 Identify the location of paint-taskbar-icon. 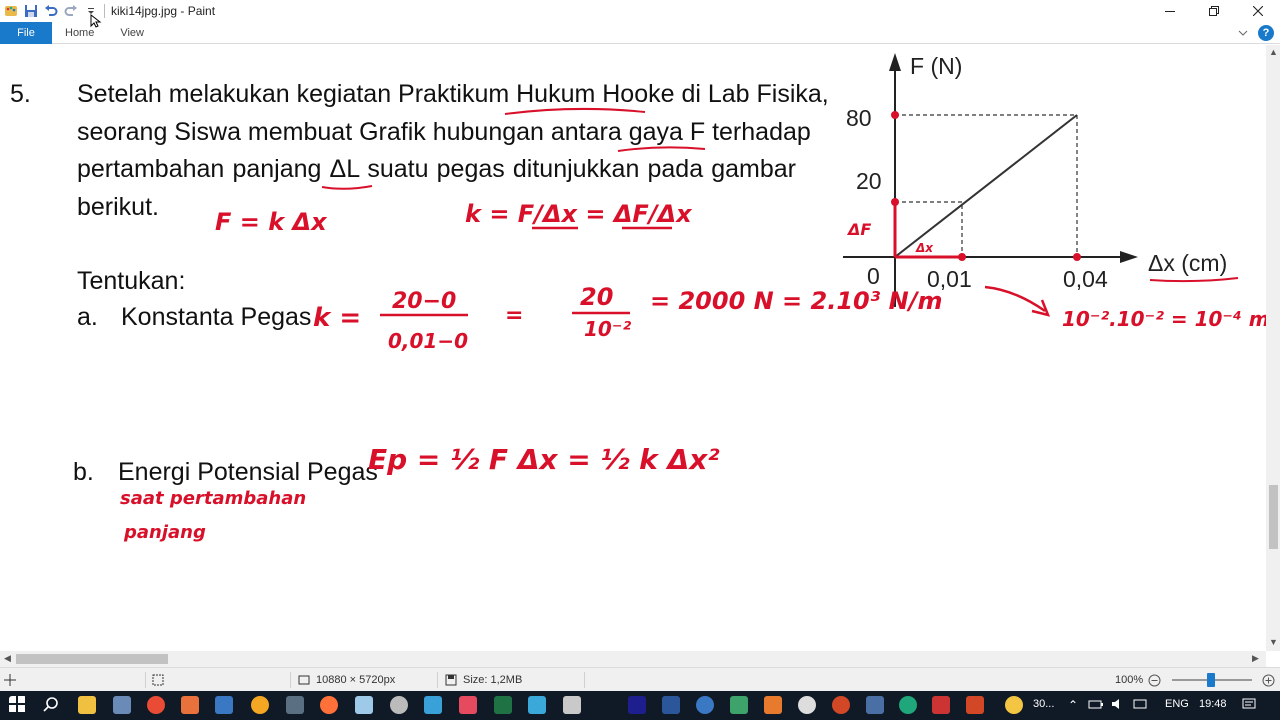
(122, 705).